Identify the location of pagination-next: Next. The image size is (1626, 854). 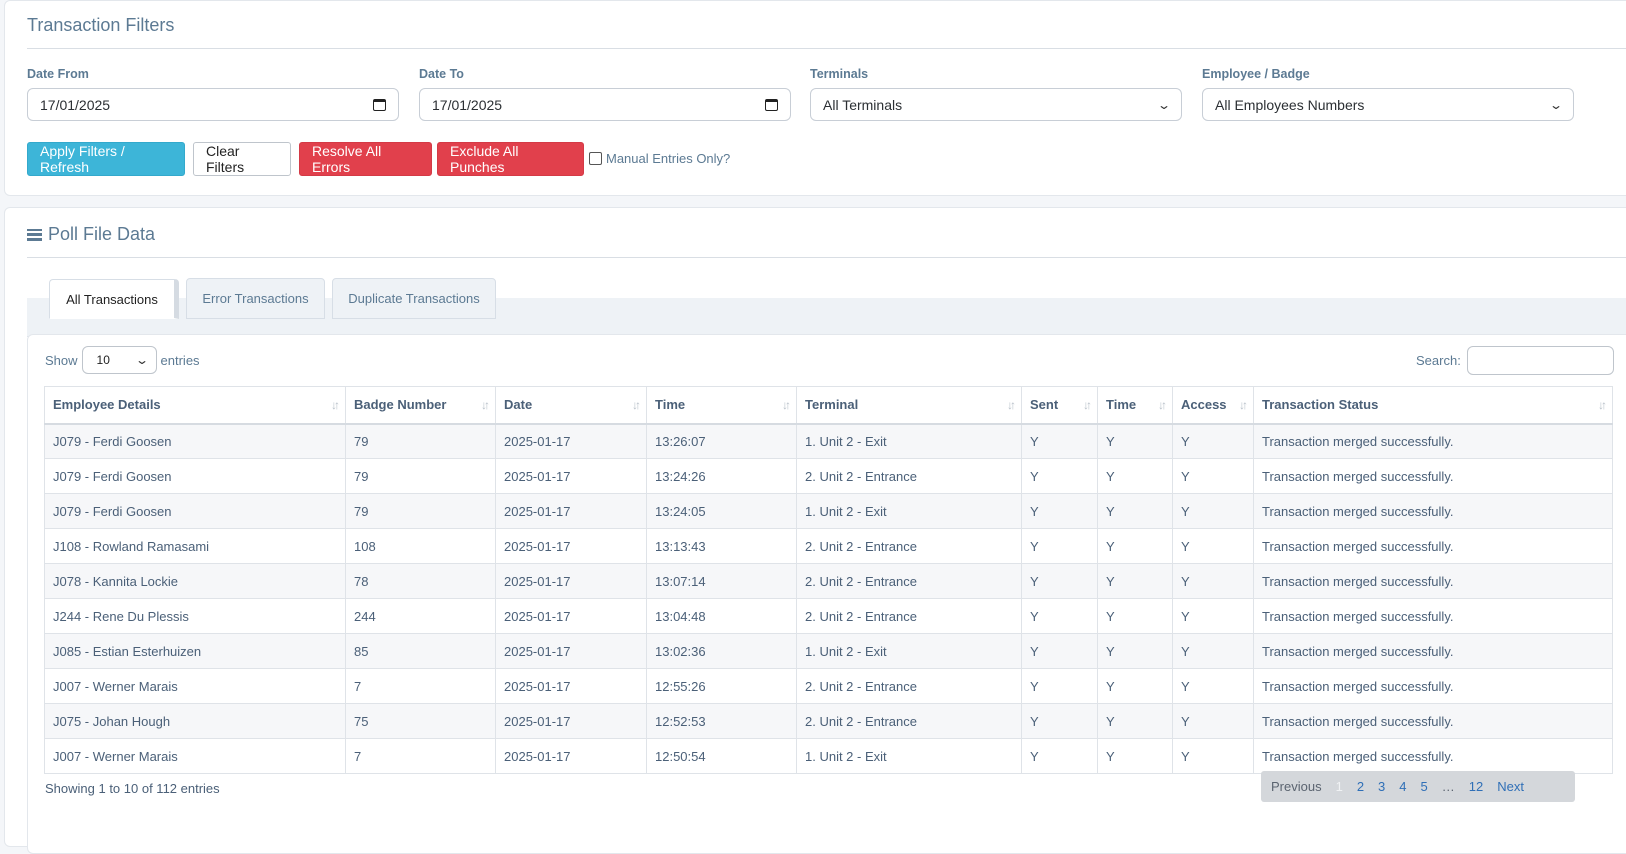
(1510, 786).